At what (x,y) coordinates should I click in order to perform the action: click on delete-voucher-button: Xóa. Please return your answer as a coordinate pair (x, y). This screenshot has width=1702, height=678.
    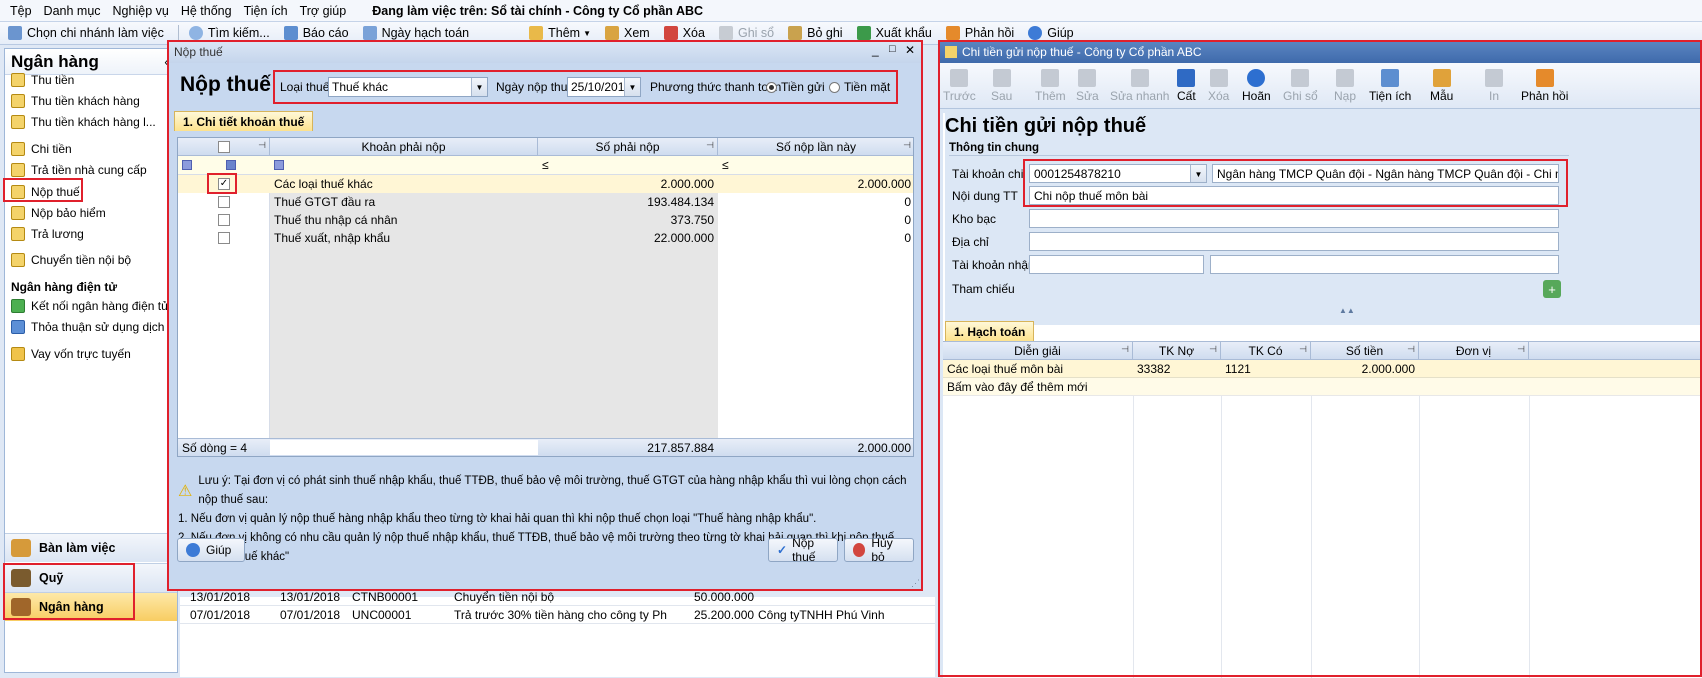
    Looking at the image, I should click on (1218, 86).